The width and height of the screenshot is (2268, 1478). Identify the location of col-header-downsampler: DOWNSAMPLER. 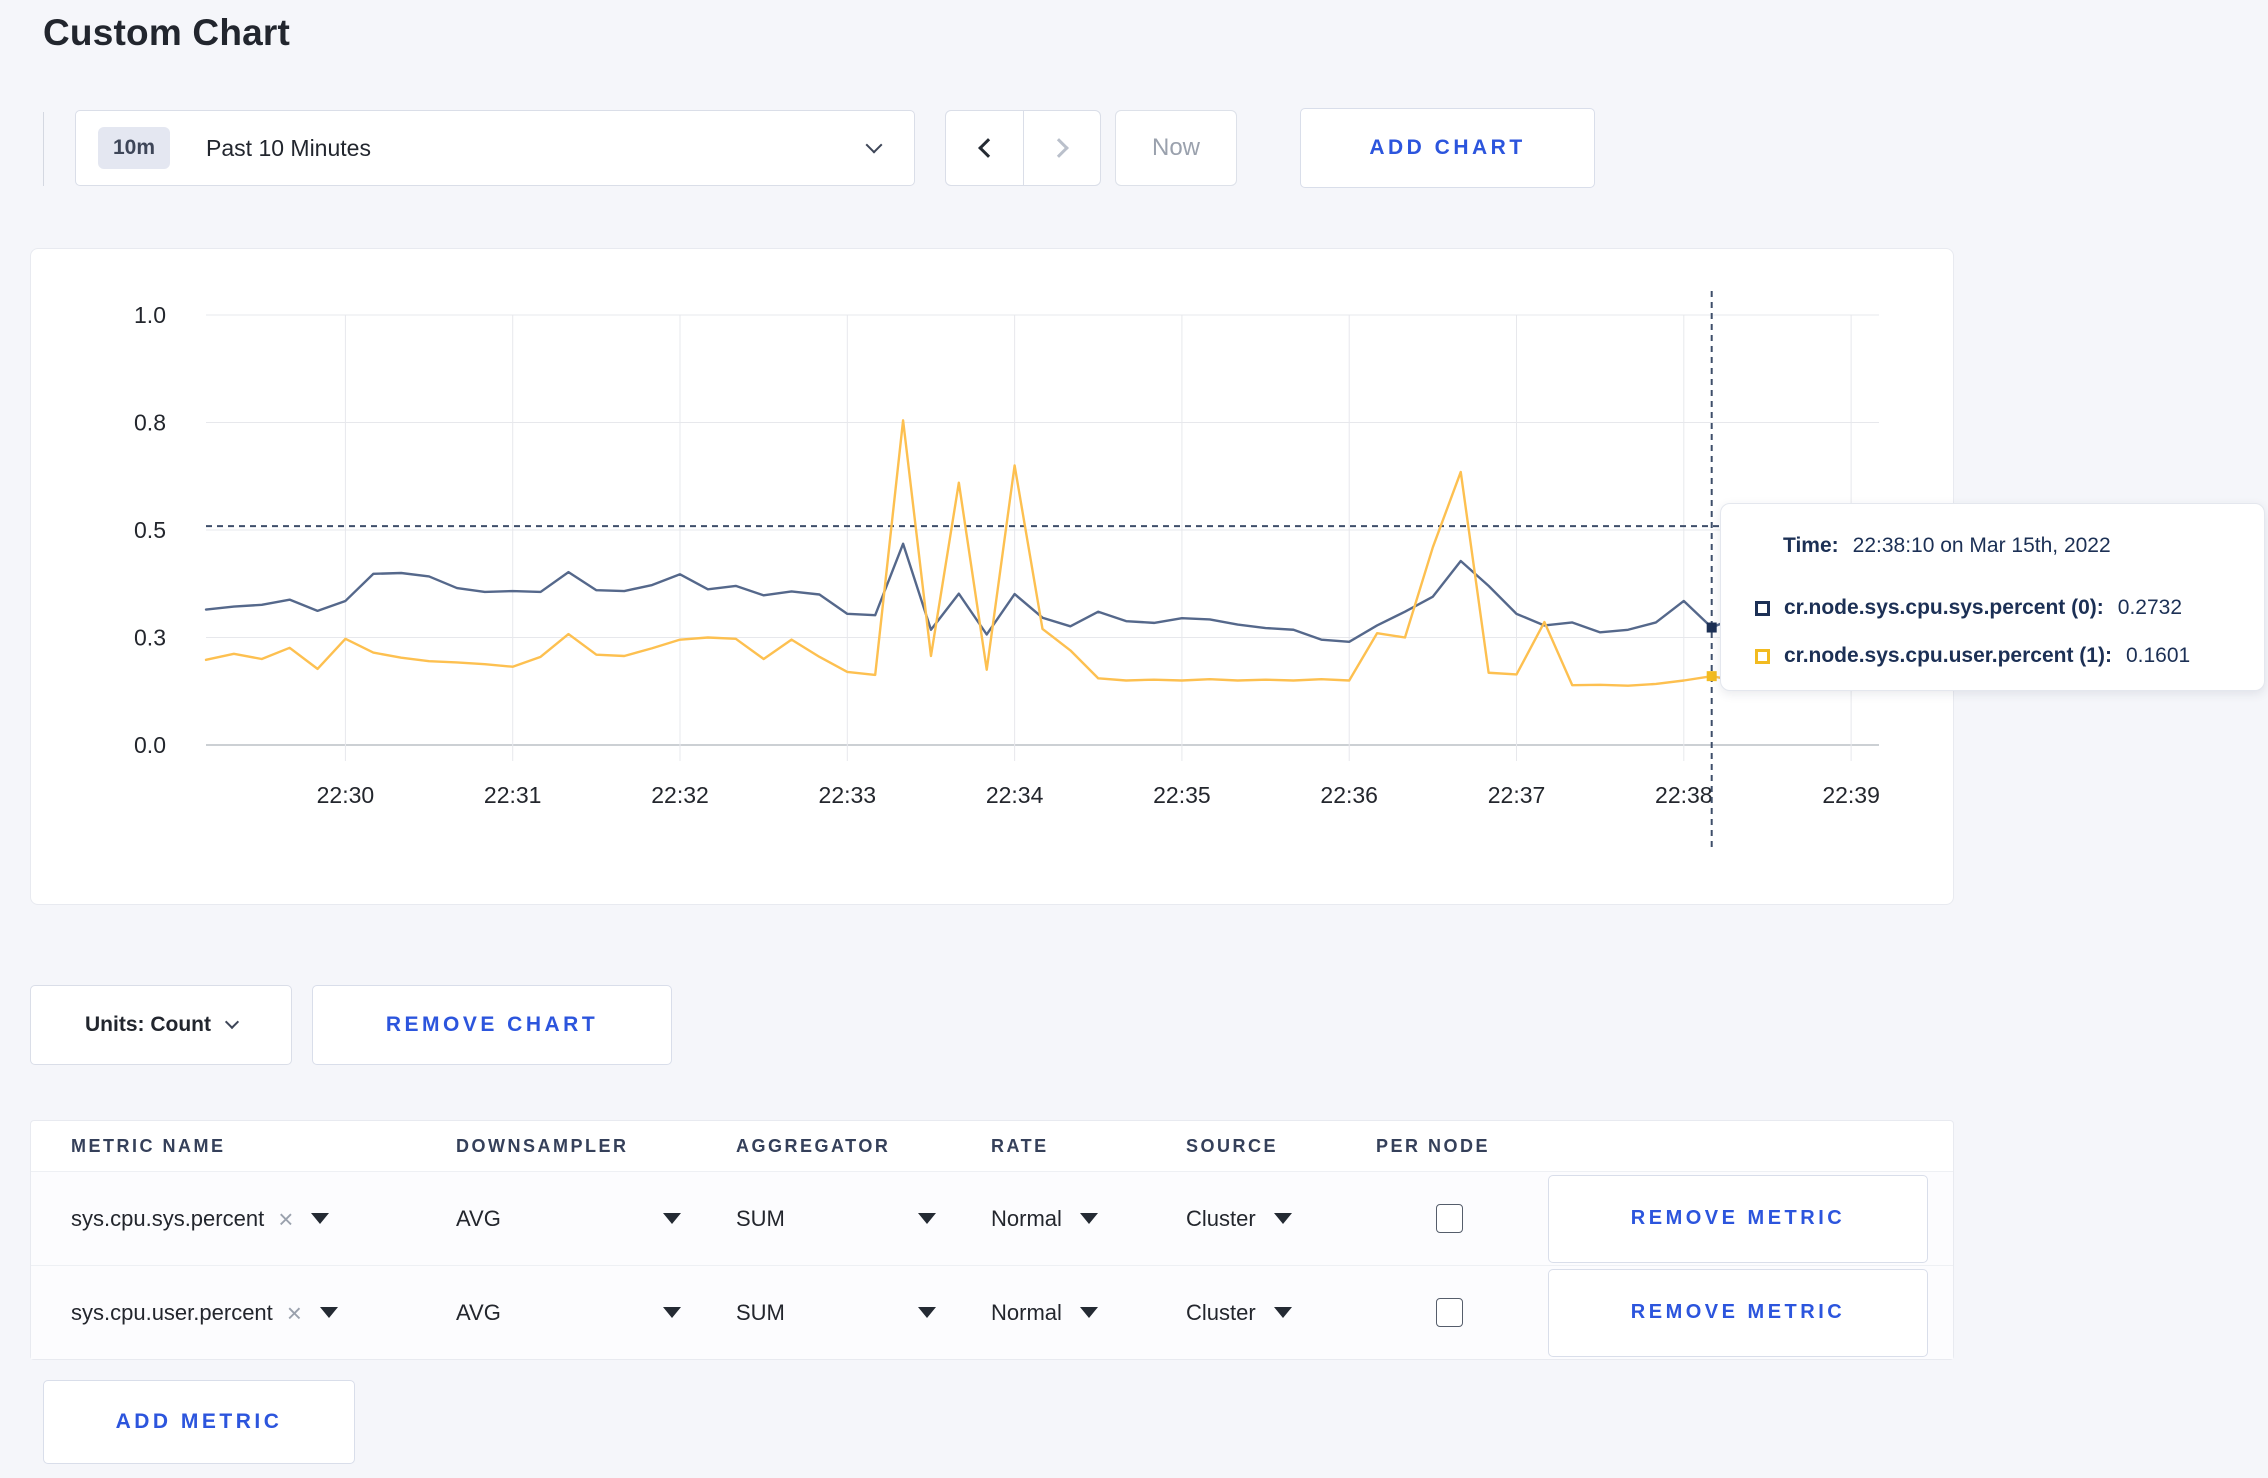
(542, 1145).